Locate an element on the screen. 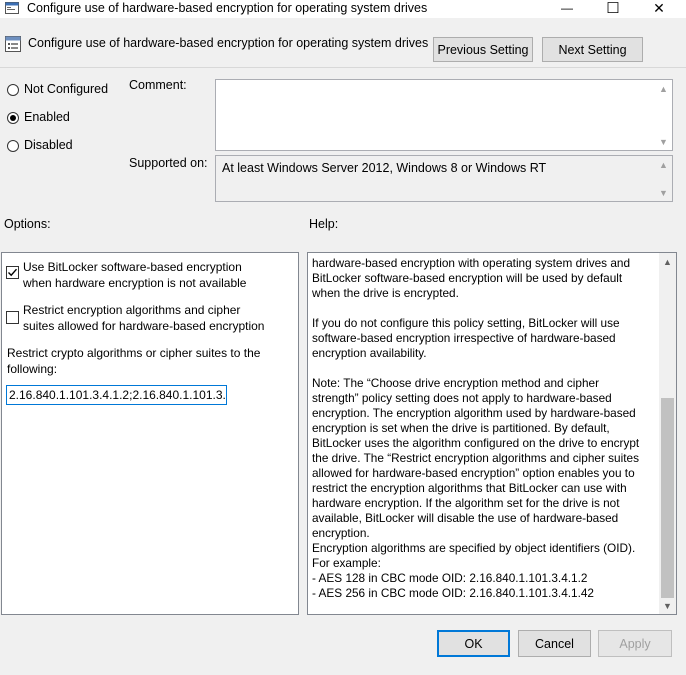 The width and height of the screenshot is (686, 675). close-icon: ✕ is located at coordinates (659, 8).